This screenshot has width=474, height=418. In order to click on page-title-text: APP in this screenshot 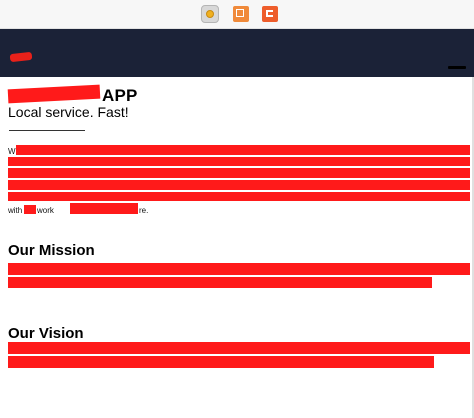, I will do `click(120, 95)`.